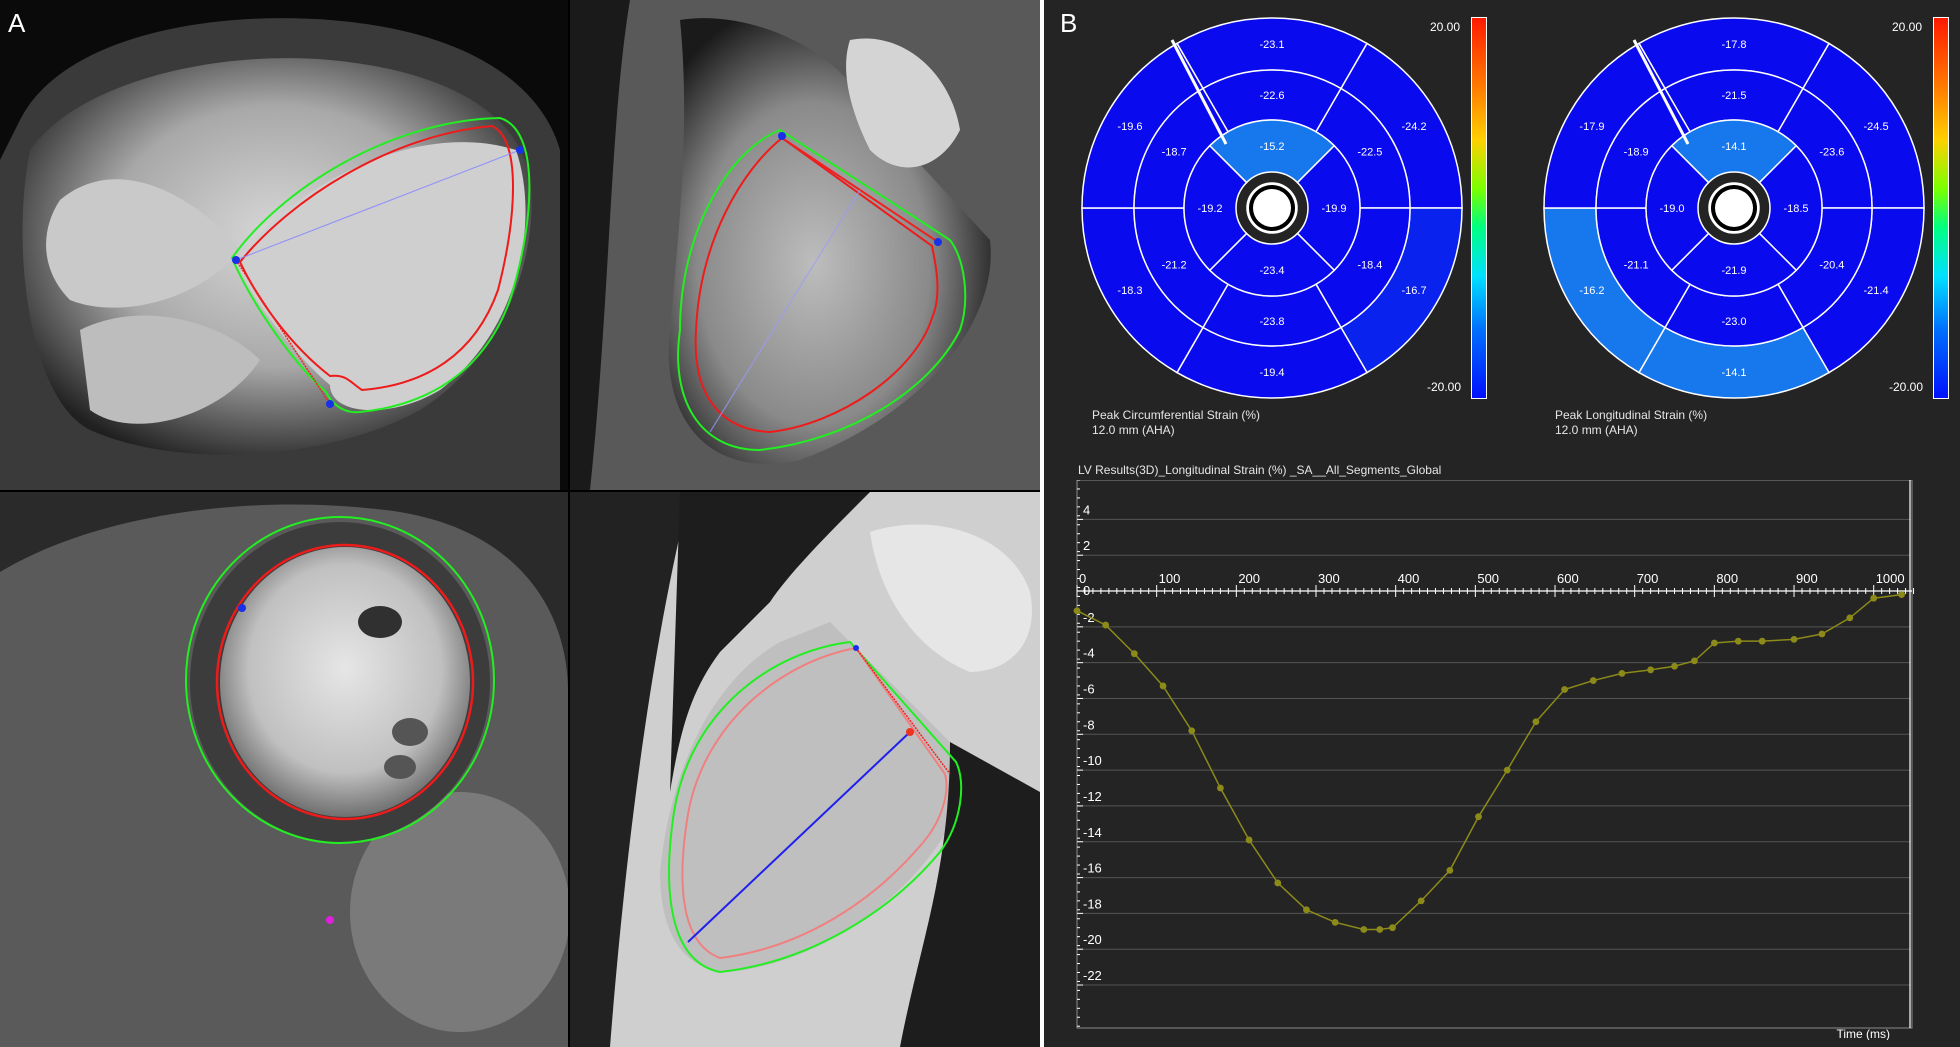 The image size is (1960, 1047). What do you see at coordinates (1591, 127) in the screenshot?
I see `longitudinal-value-basal-6: -17.9` at bounding box center [1591, 127].